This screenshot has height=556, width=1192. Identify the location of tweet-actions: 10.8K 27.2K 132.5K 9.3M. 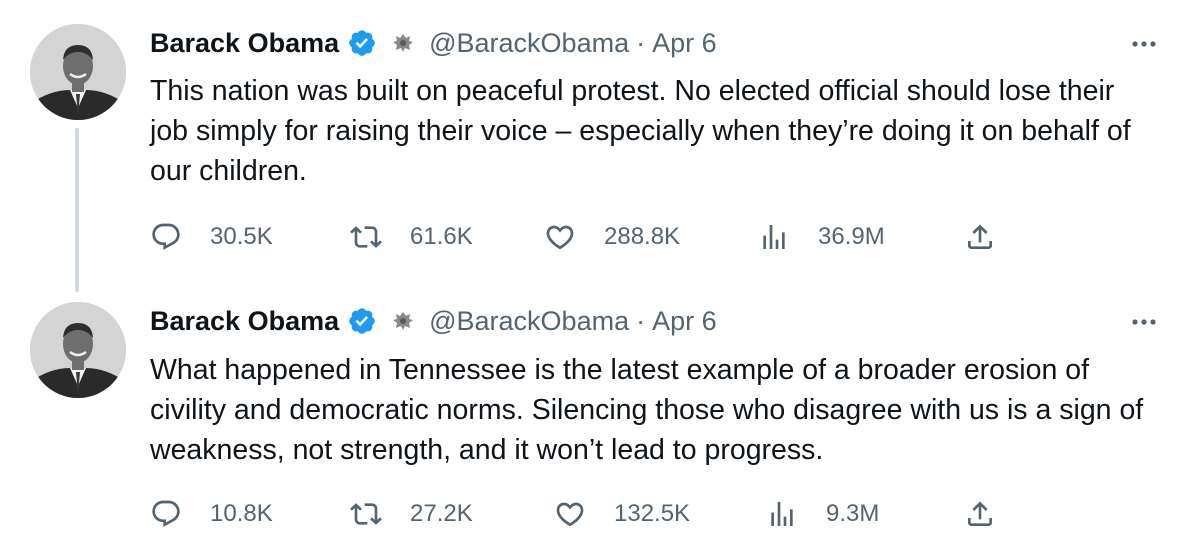
(580, 514).